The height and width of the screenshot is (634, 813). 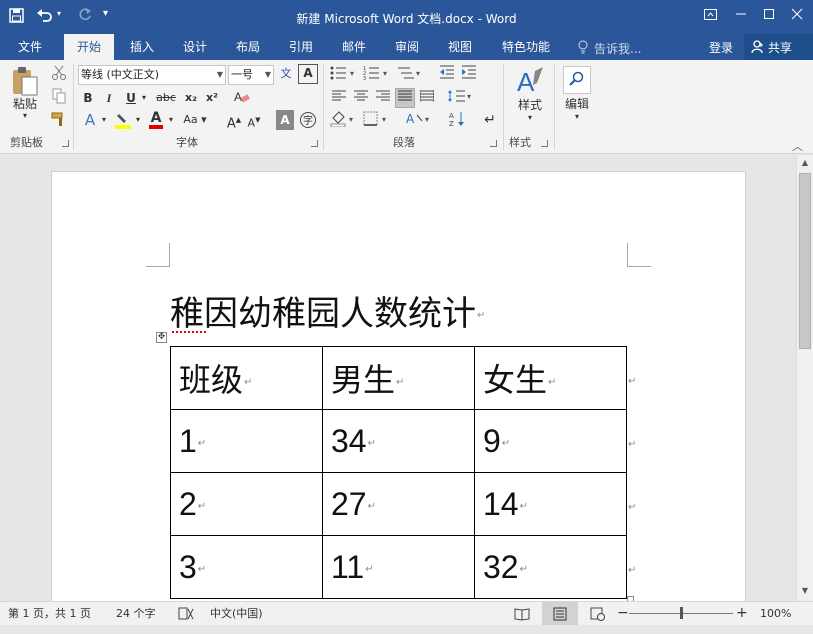 I want to click on ribbon-display-options-icon, so click(x=710, y=16).